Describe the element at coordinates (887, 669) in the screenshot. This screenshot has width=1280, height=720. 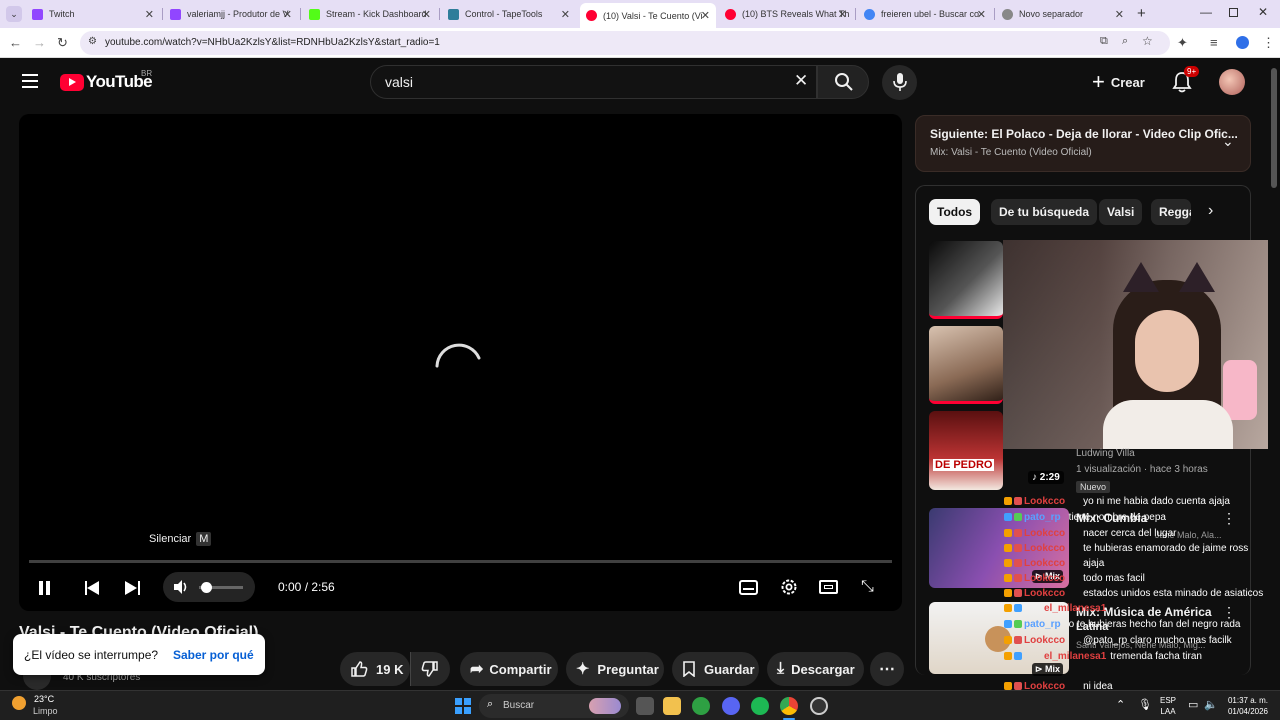
I see `more-actions-button: ⋯` at that location.